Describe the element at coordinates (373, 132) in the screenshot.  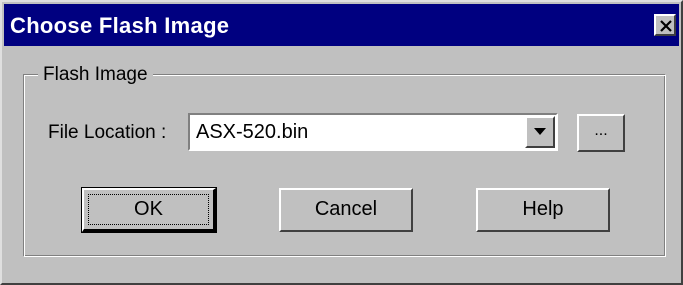
I see `file-location-combobox: ASX-520.bin` at that location.